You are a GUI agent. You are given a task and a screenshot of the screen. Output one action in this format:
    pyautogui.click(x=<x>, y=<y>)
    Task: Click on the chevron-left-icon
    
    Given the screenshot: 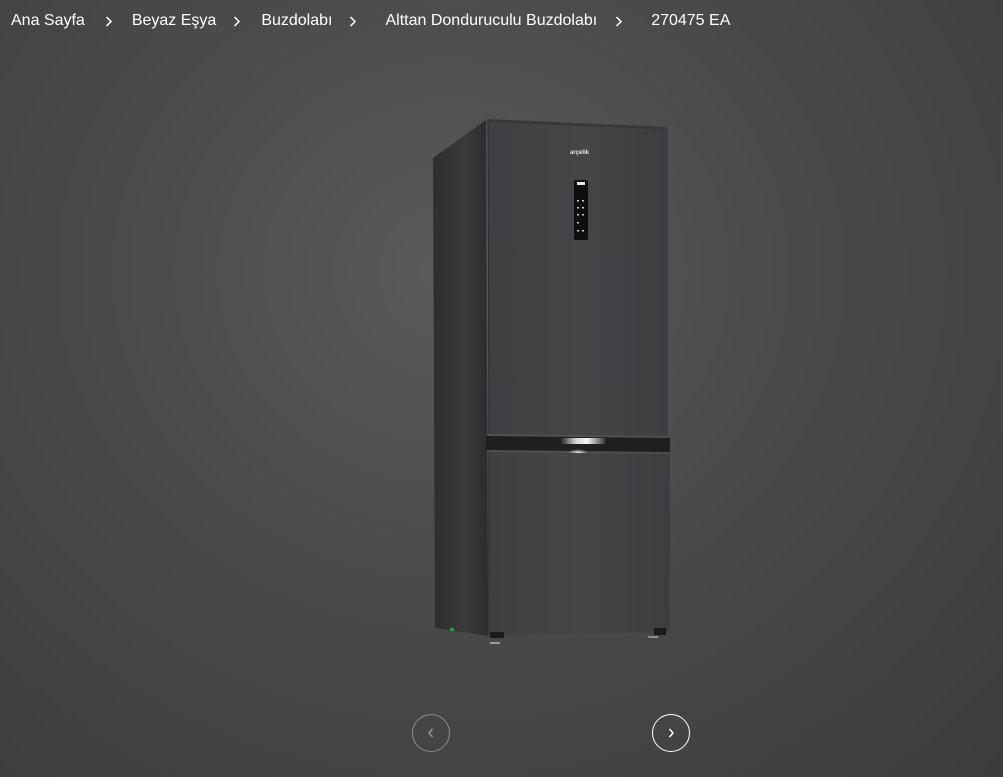 What is the action you would take?
    pyautogui.click(x=431, y=733)
    